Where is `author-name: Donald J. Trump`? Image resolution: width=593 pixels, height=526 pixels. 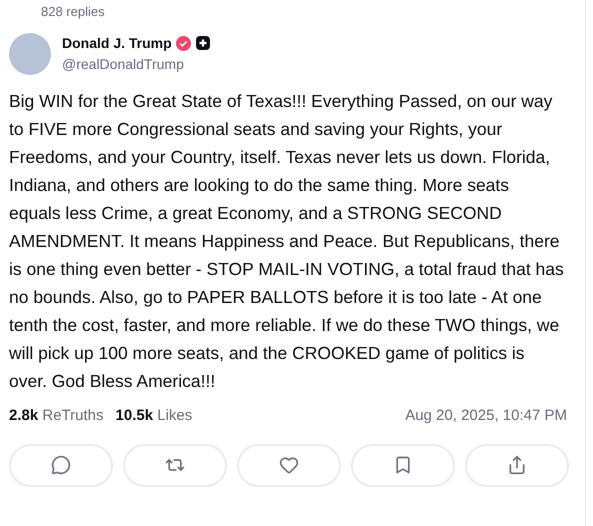 author-name: Donald J. Trump is located at coordinates (117, 43).